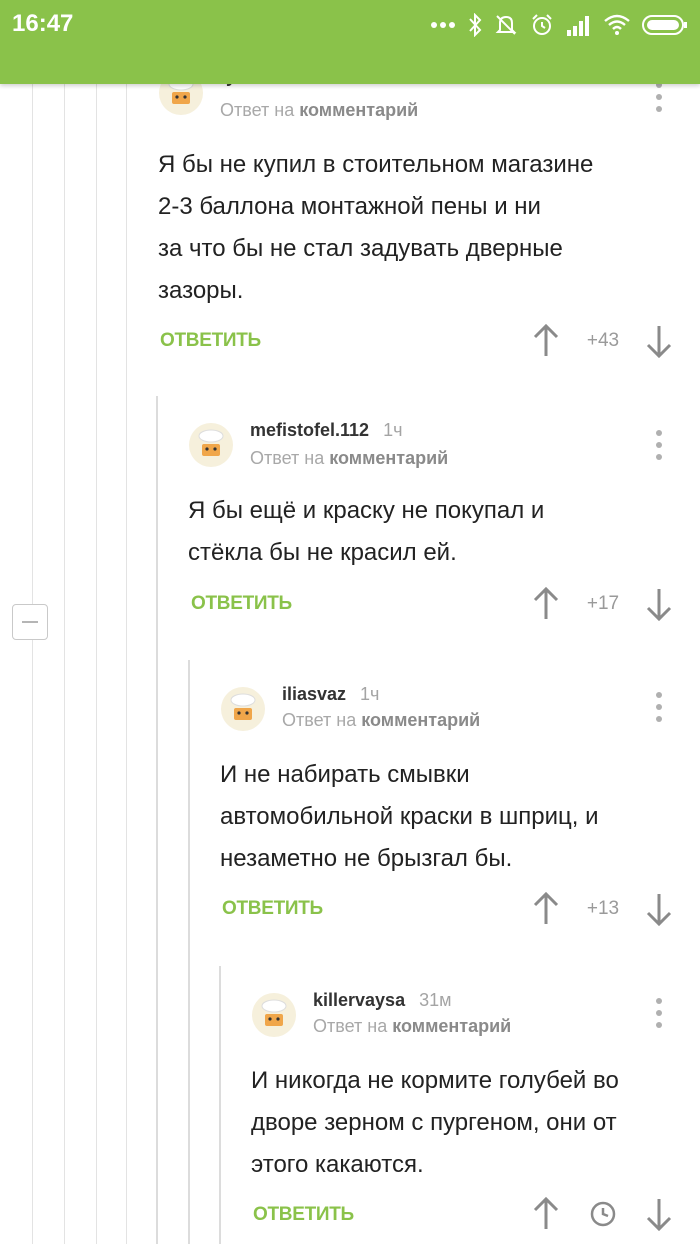 This screenshot has width=700, height=1244. I want to click on clock-icon, so click(603, 1214).